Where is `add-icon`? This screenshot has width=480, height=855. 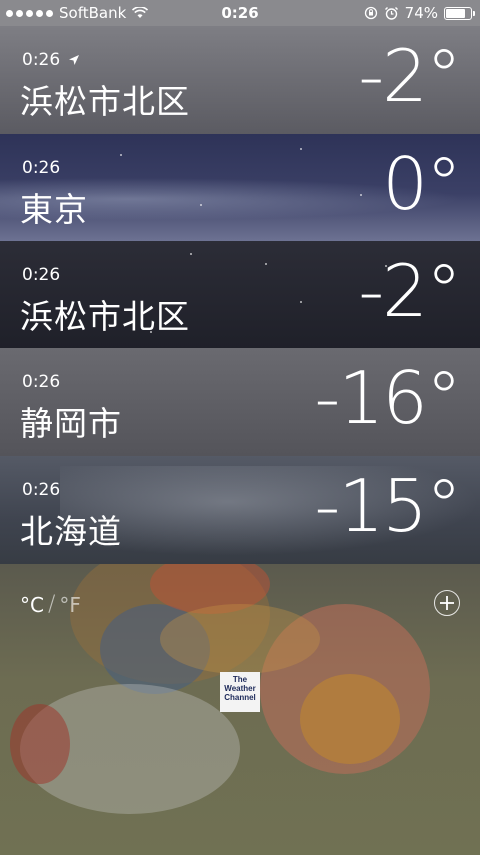 add-icon is located at coordinates (447, 603).